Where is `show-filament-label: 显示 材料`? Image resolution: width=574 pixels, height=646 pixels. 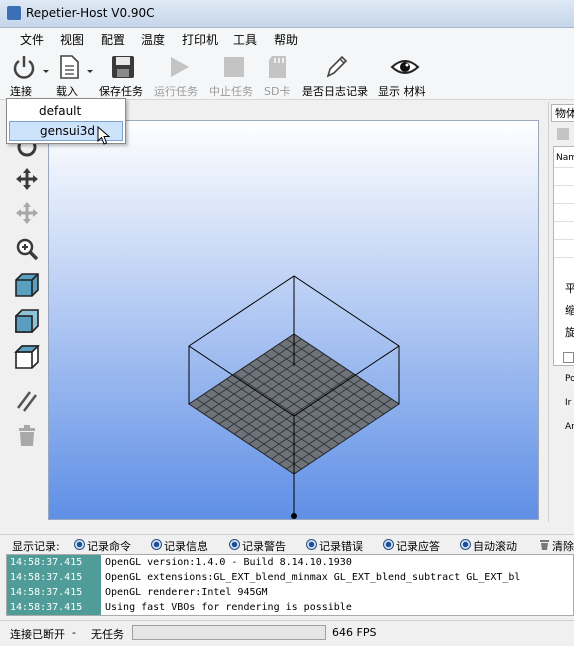
show-filament-label: 显示 材料 is located at coordinates (402, 91).